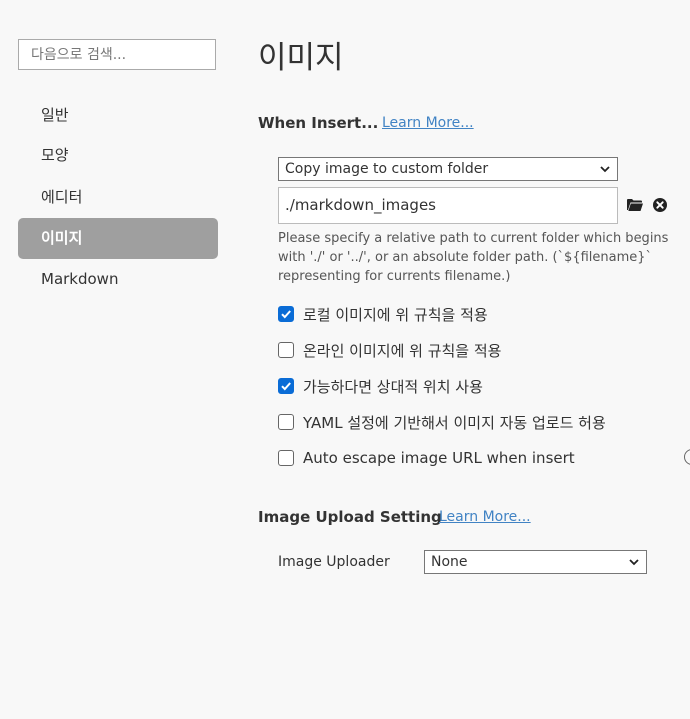  Describe the element at coordinates (118, 238) in the screenshot. I see `sidebar-item-image: 이미지` at that location.